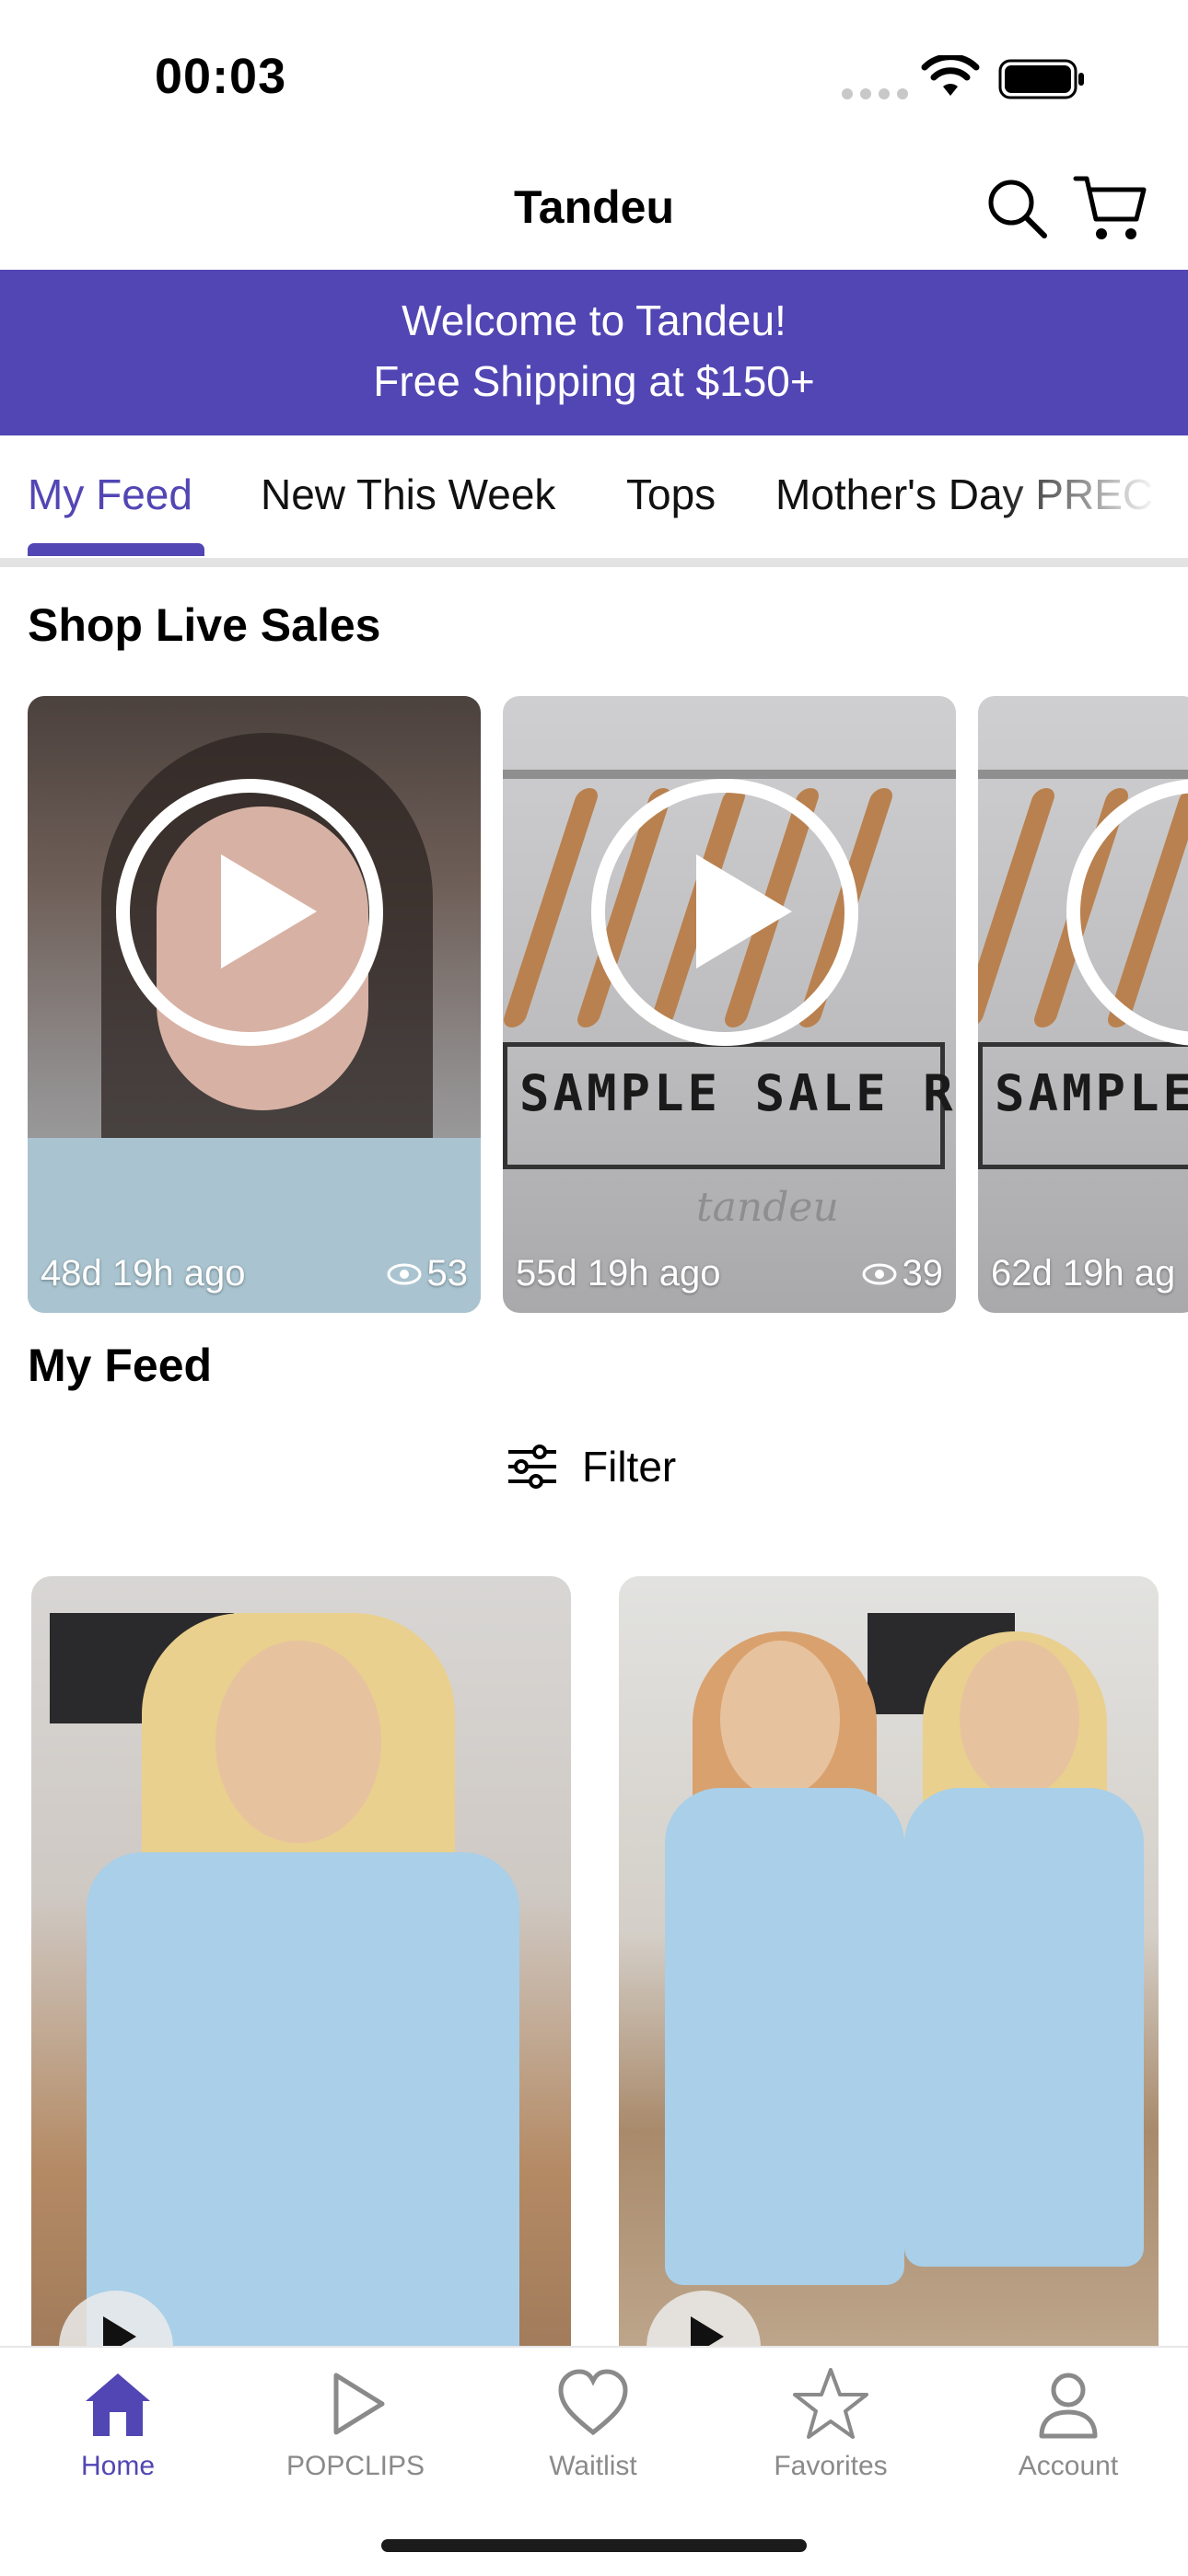 The width and height of the screenshot is (1188, 2576). What do you see at coordinates (110, 494) in the screenshot?
I see `tab-my-feed: My Feed` at bounding box center [110, 494].